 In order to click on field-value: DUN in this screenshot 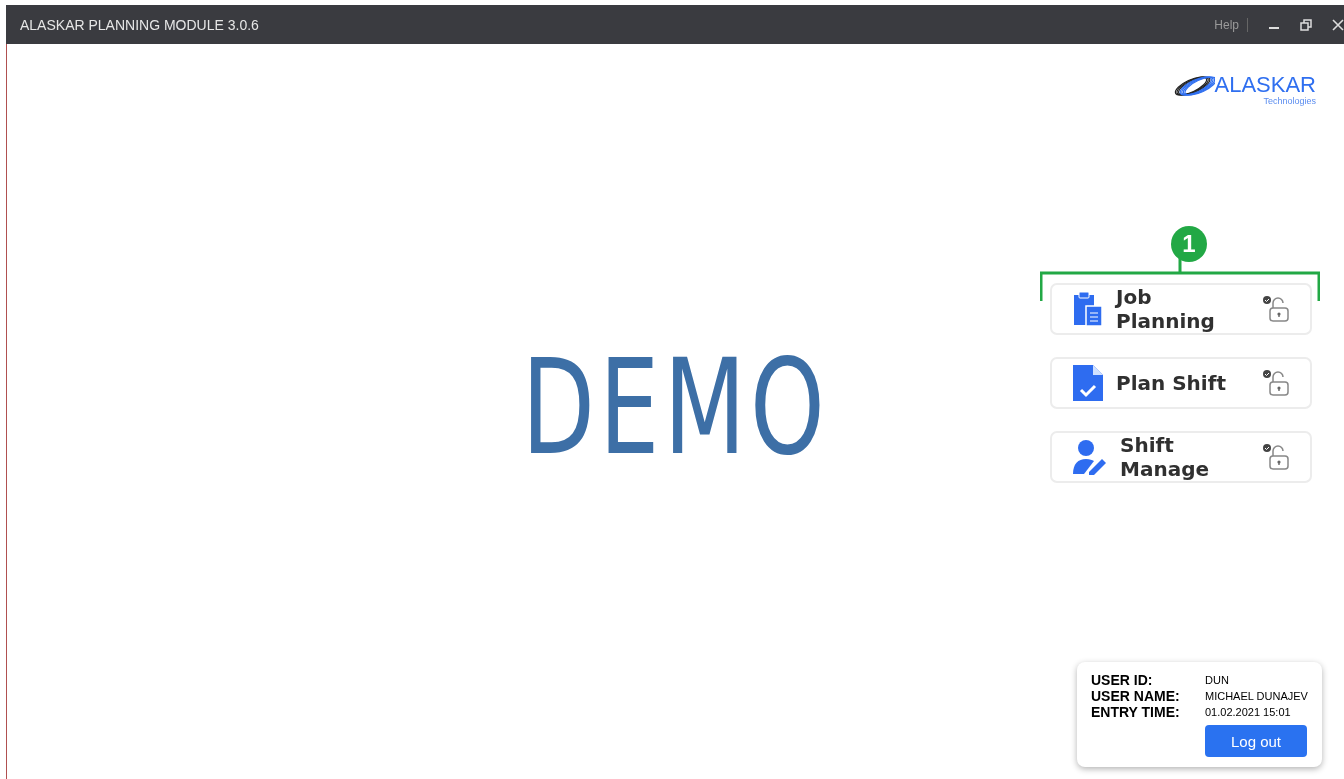, I will do `click(1217, 680)`.